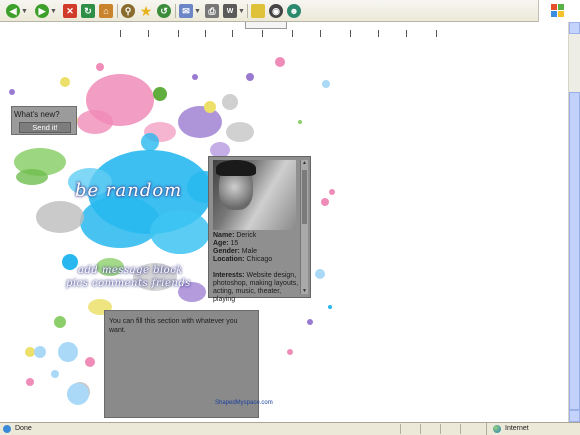 This screenshot has height=435, width=580. I want to click on scroll-up-icon: ▲, so click(304, 163).